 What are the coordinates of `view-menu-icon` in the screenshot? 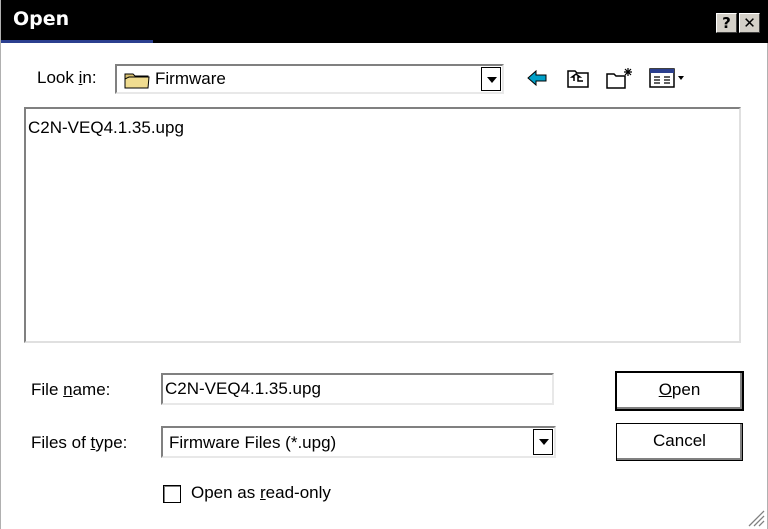 It's located at (669, 78).